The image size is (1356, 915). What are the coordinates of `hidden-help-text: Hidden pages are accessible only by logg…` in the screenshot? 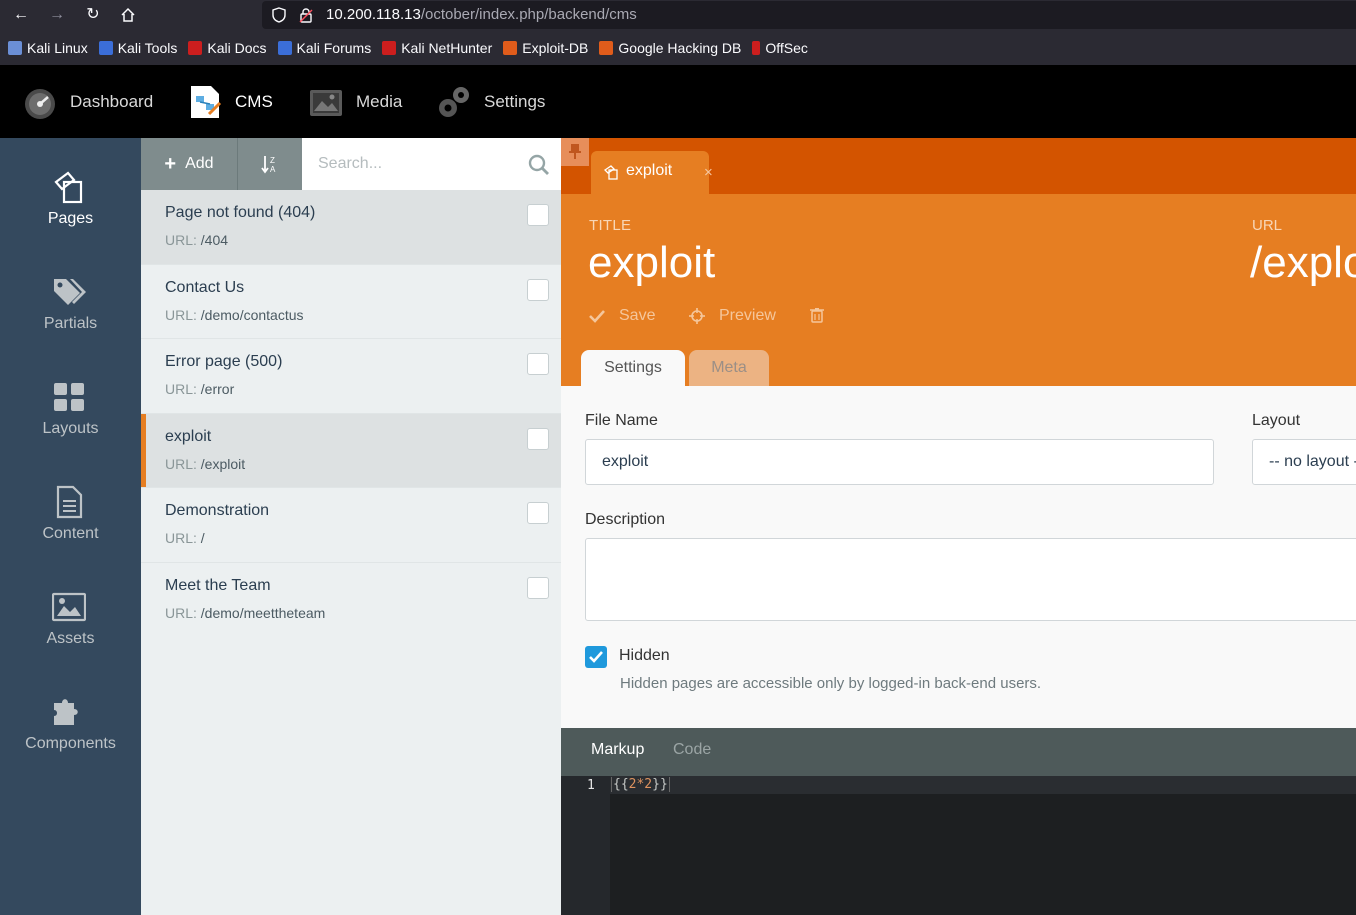 It's located at (831, 683).